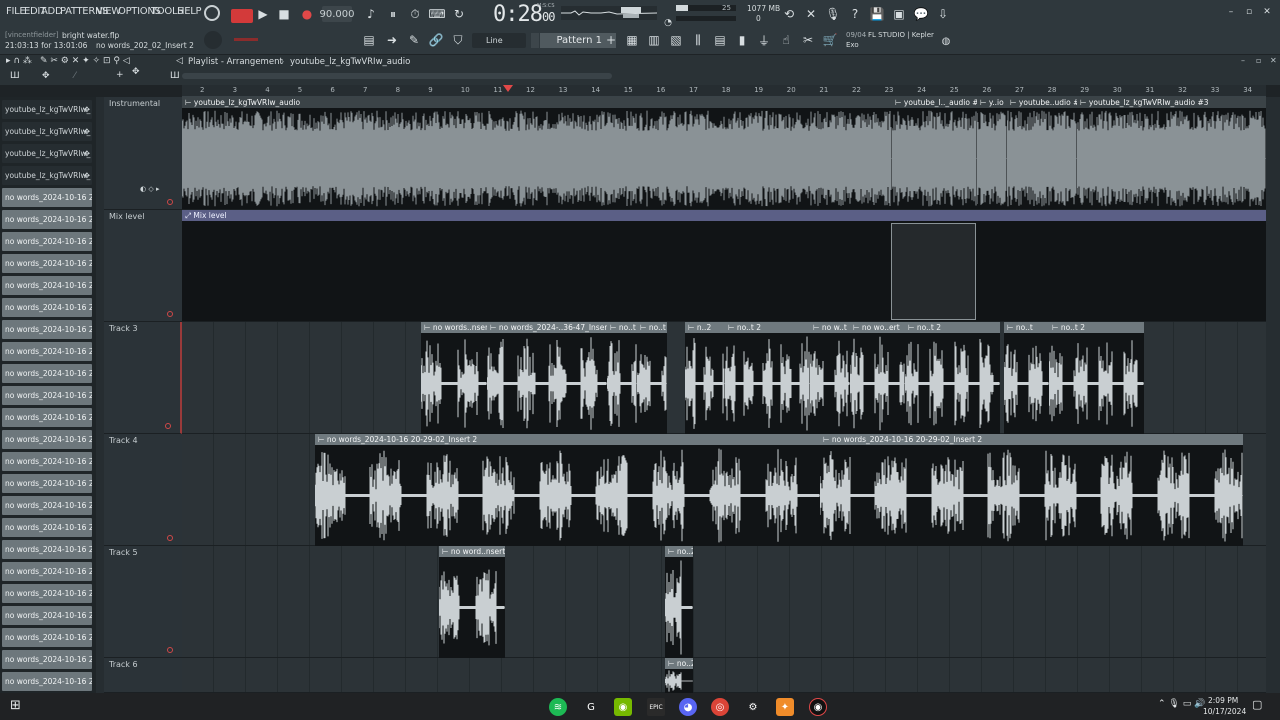  What do you see at coordinates (901, 35) in the screenshot?
I see `news-text: FL STUDIO | Kepler` at bounding box center [901, 35].